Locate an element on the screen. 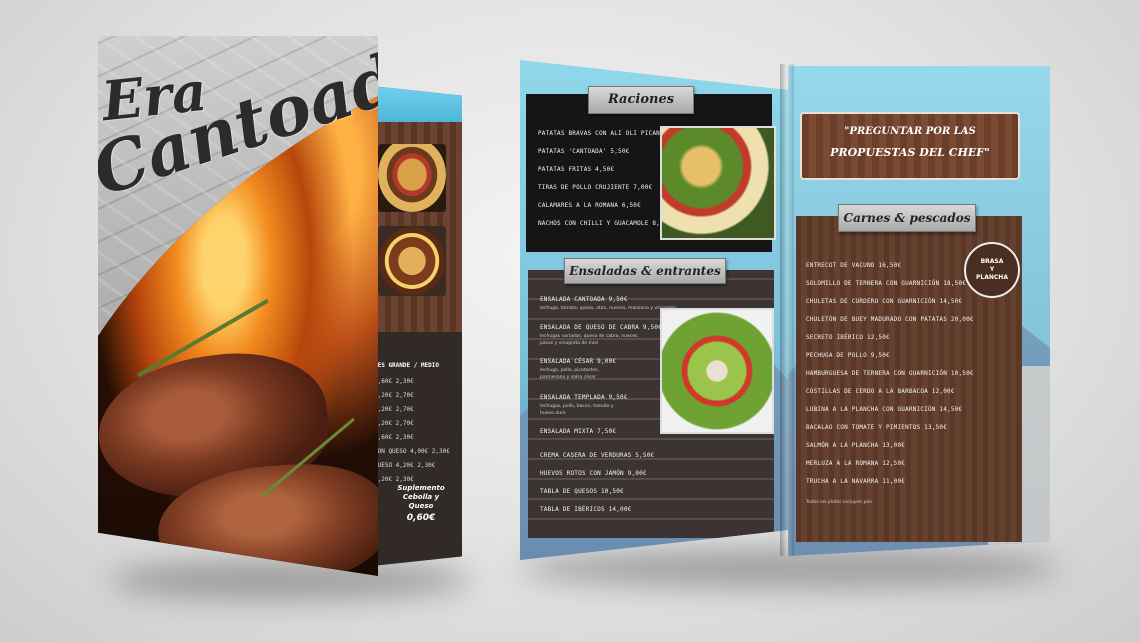  ensalada-item: ENSALADA MIXTA 7,50€ is located at coordinates (578, 431).